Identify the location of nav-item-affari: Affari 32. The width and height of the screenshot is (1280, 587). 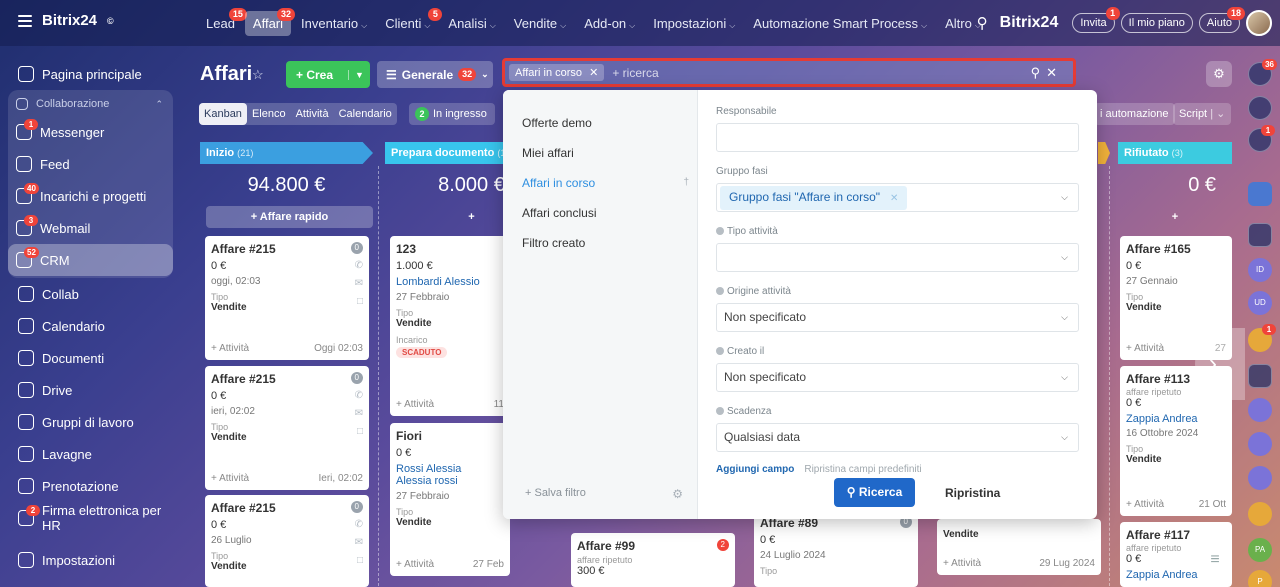
(270, 21).